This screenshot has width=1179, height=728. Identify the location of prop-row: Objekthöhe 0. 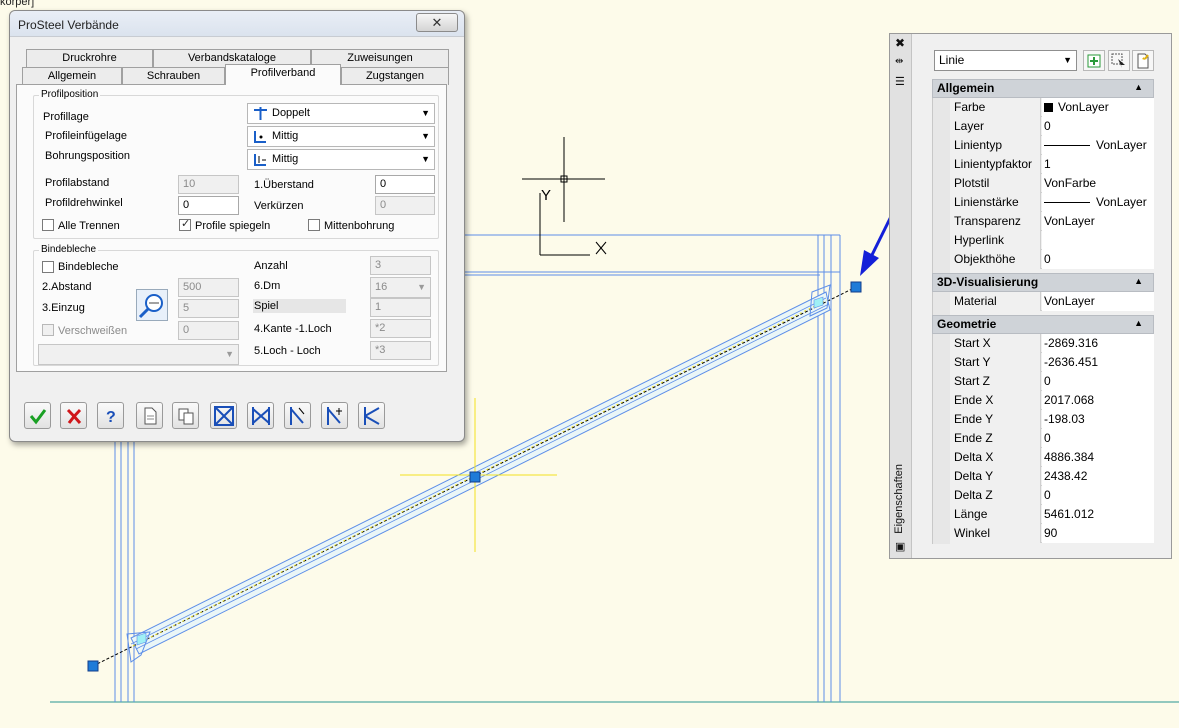
(1052, 259).